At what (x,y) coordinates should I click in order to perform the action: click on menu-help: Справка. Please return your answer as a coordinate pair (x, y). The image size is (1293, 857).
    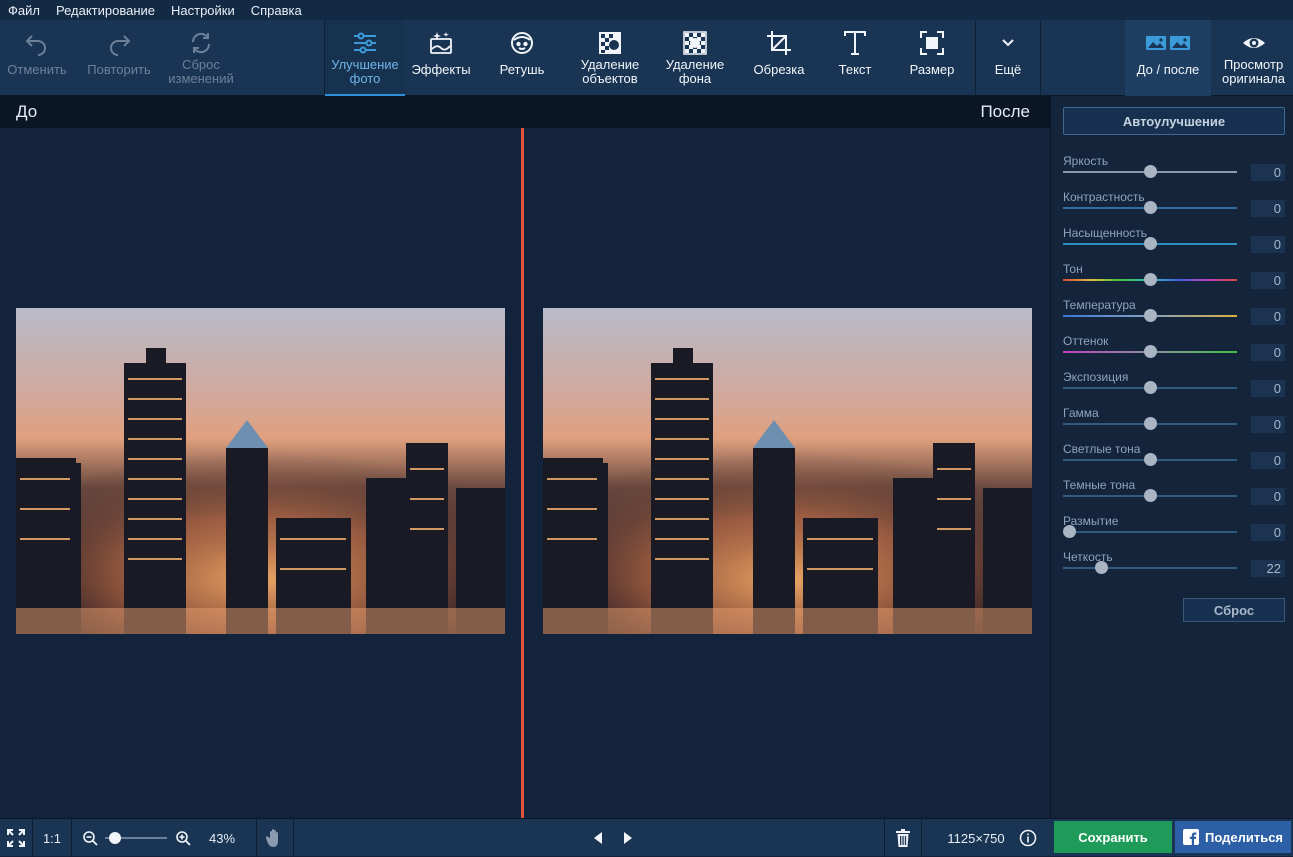
    Looking at the image, I should click on (276, 10).